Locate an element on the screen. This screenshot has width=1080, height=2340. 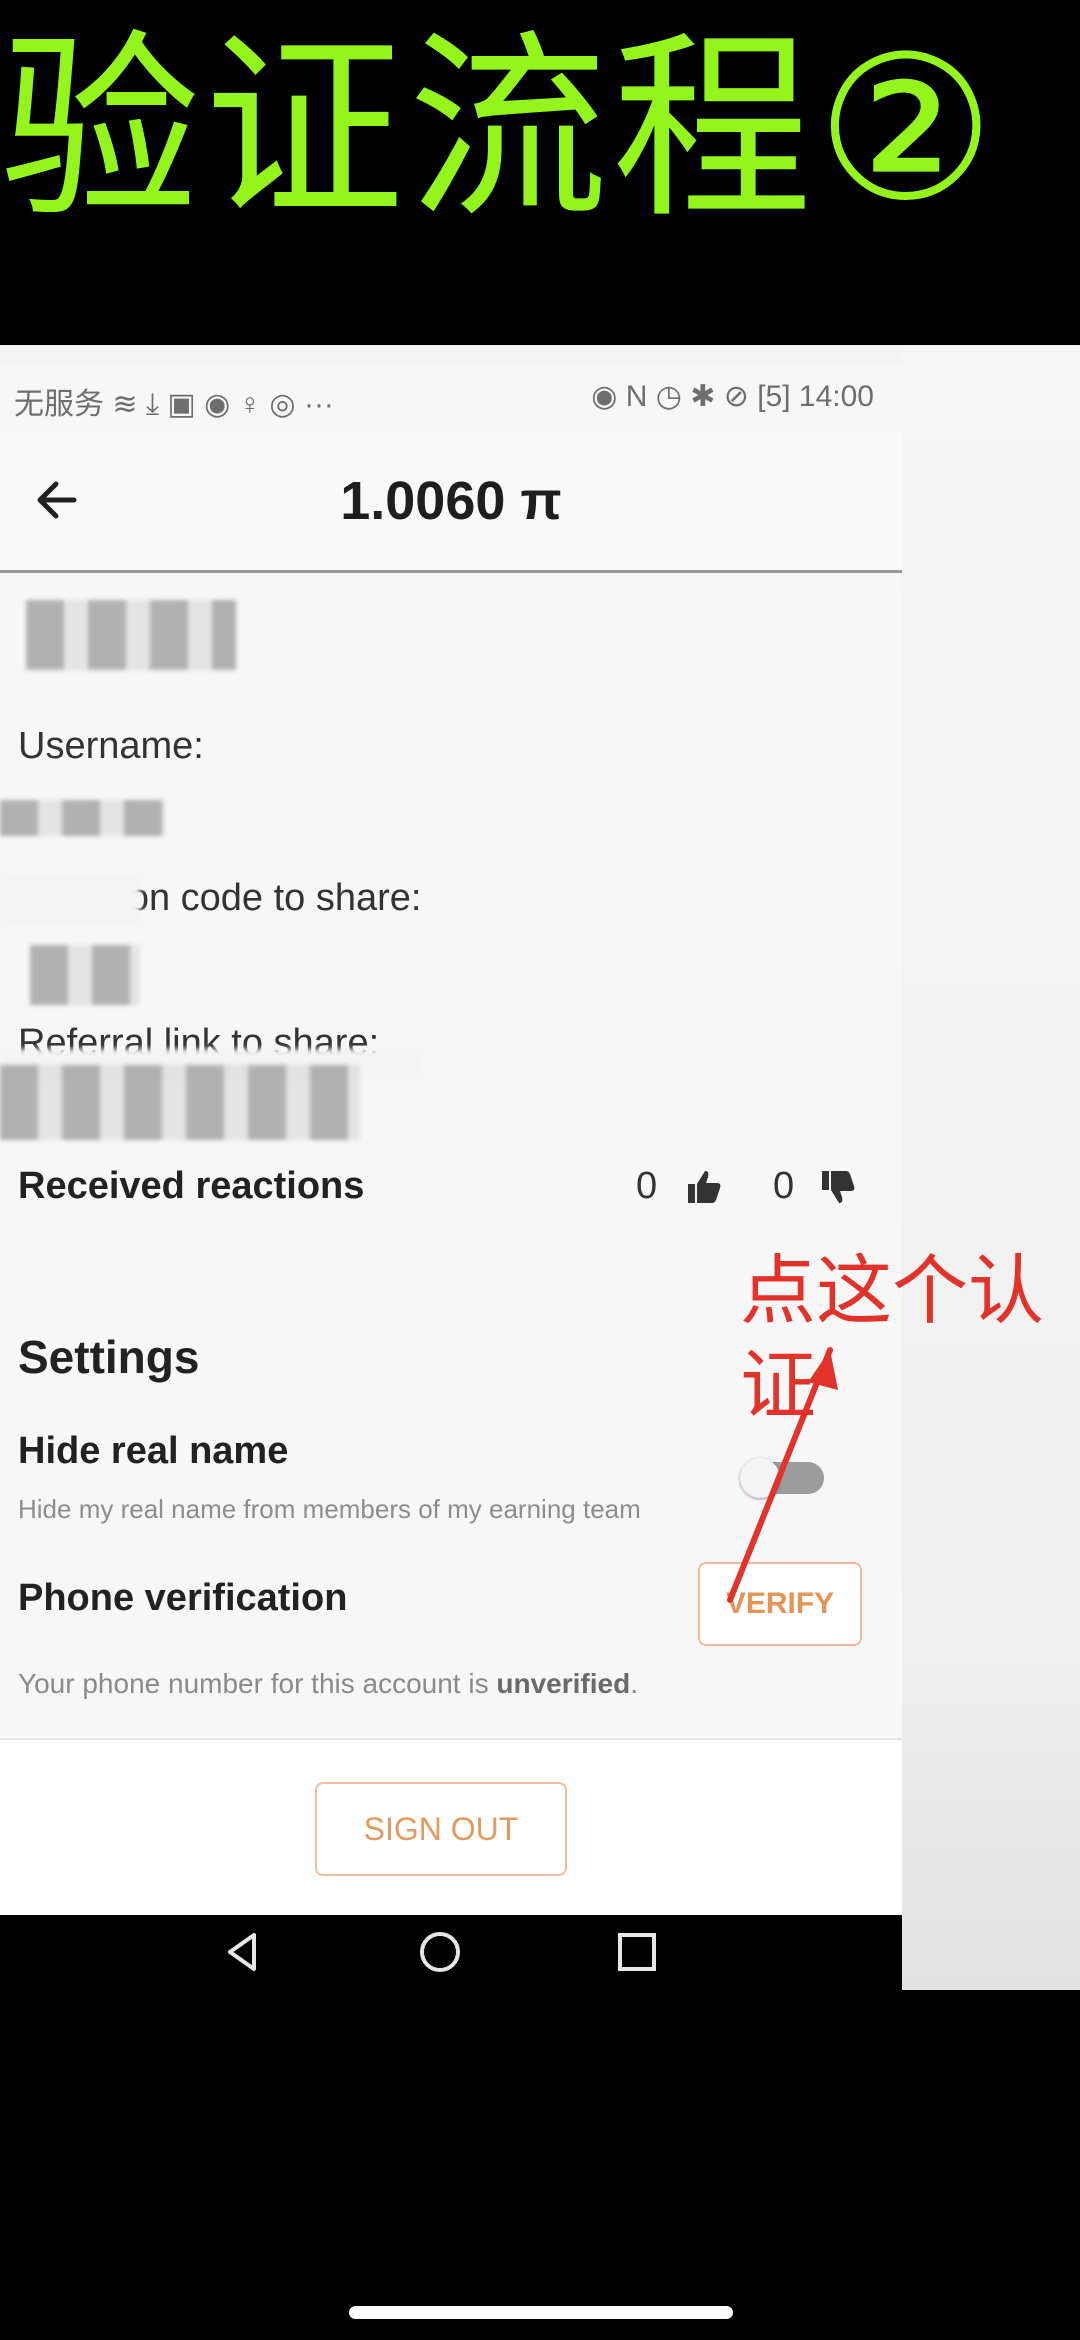
reactions-label: Received reactions is located at coordinates (191, 1186).